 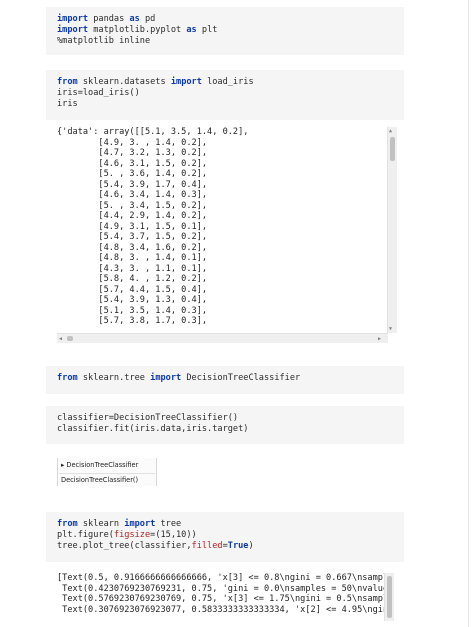 I want to click on code-token: True, so click(x=238, y=546).